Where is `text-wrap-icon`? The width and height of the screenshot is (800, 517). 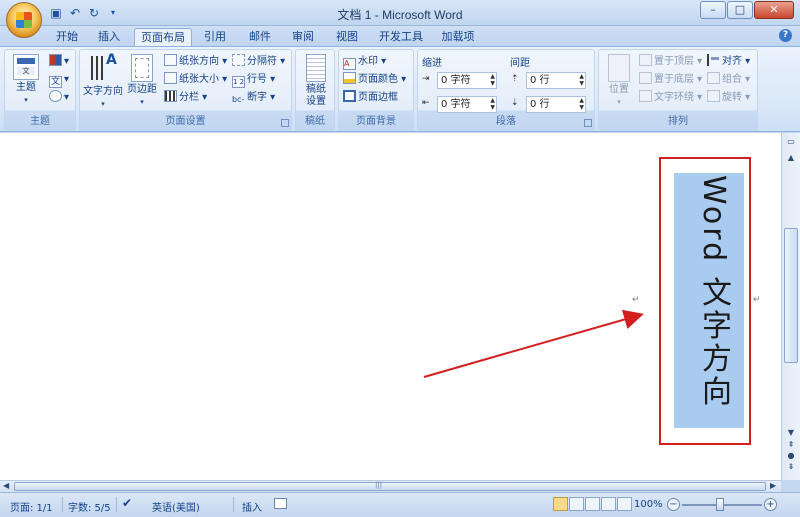 text-wrap-icon is located at coordinates (645, 96).